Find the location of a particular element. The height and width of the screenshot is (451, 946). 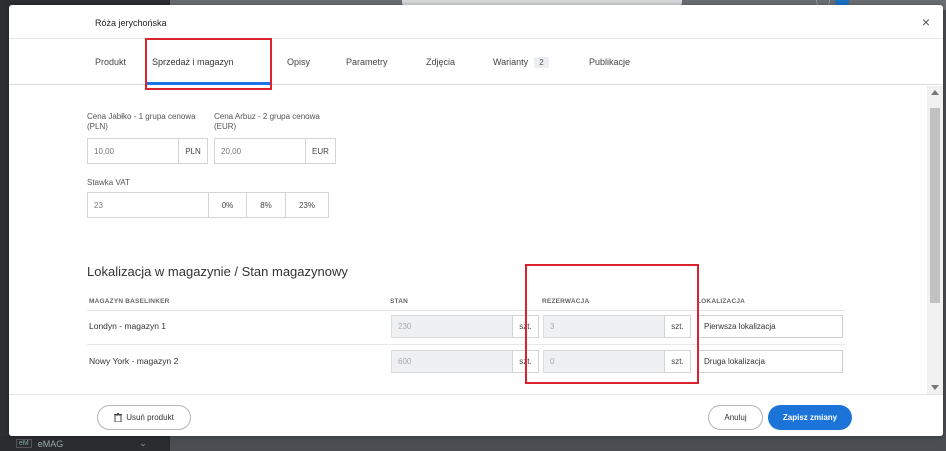

scrollbar is located at coordinates (935, 240).